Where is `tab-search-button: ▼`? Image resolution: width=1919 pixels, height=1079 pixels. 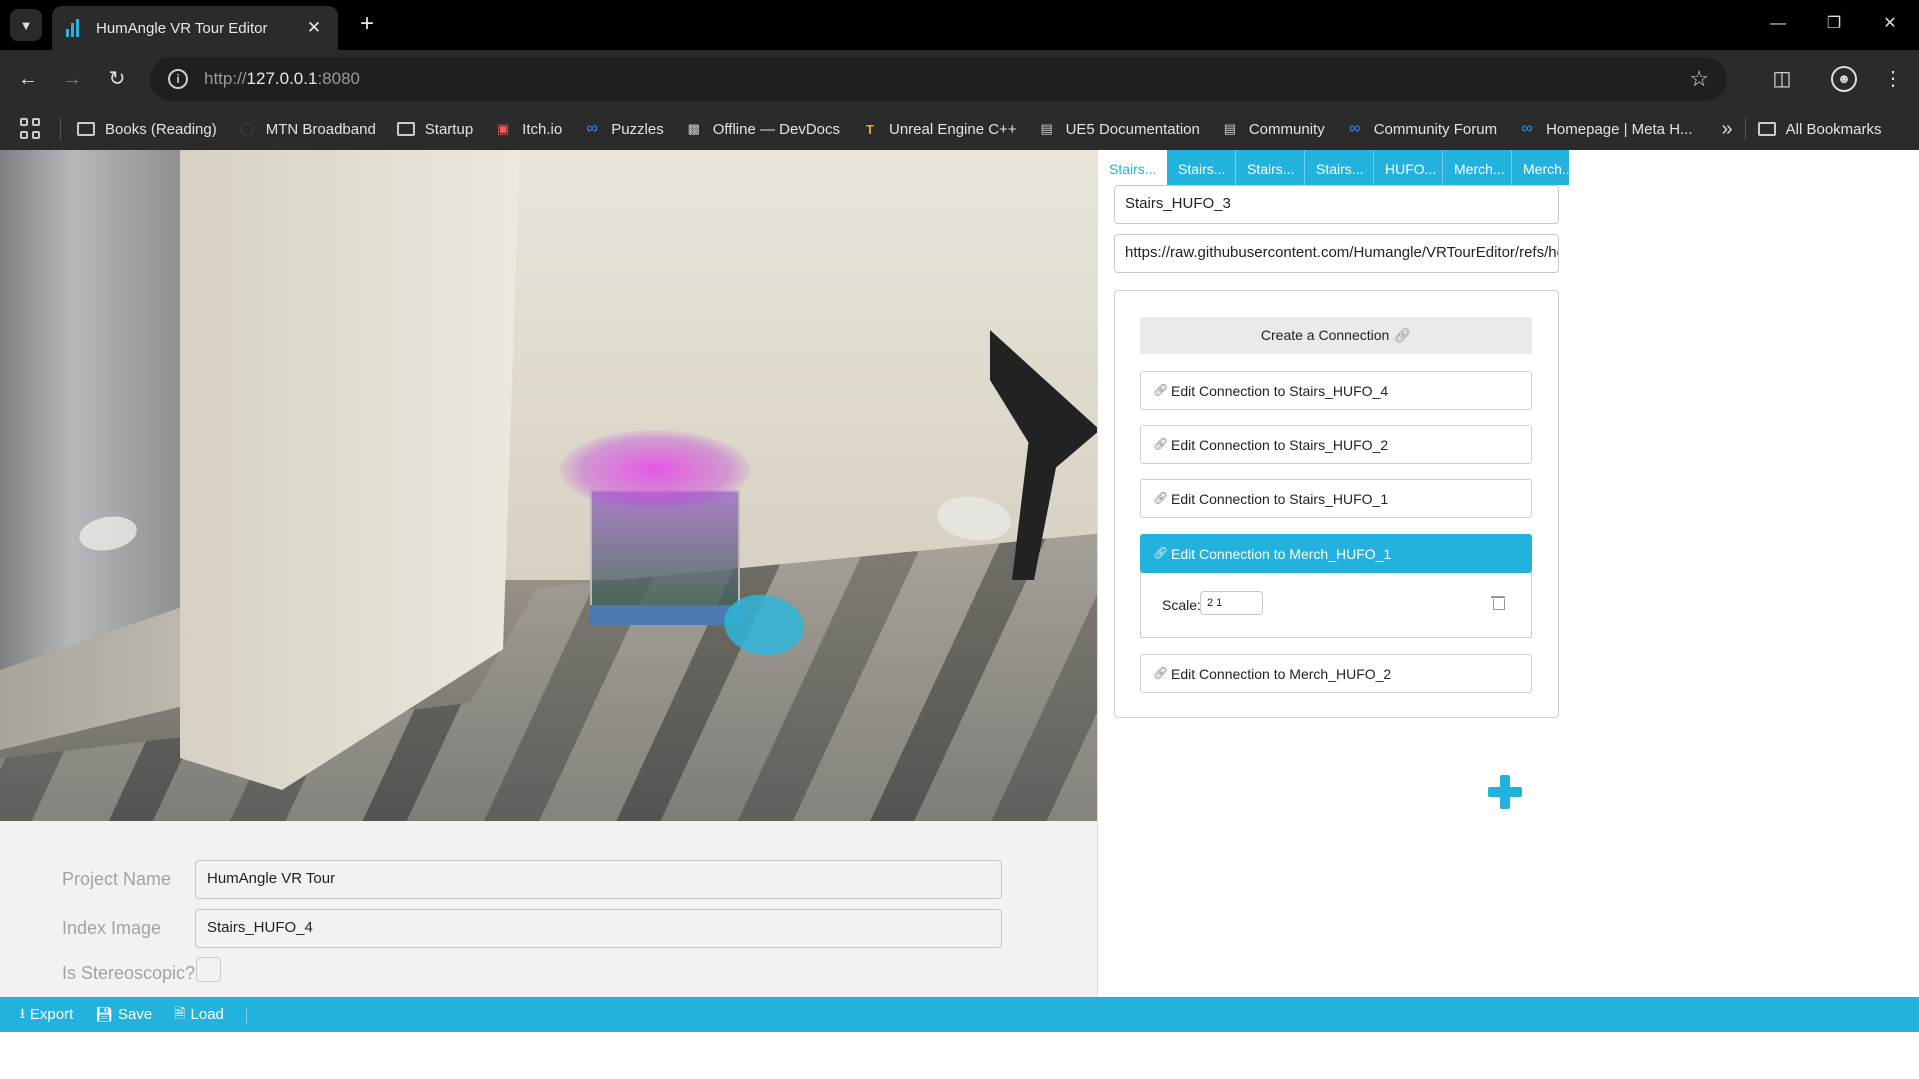
tab-search-button: ▼ is located at coordinates (26, 25).